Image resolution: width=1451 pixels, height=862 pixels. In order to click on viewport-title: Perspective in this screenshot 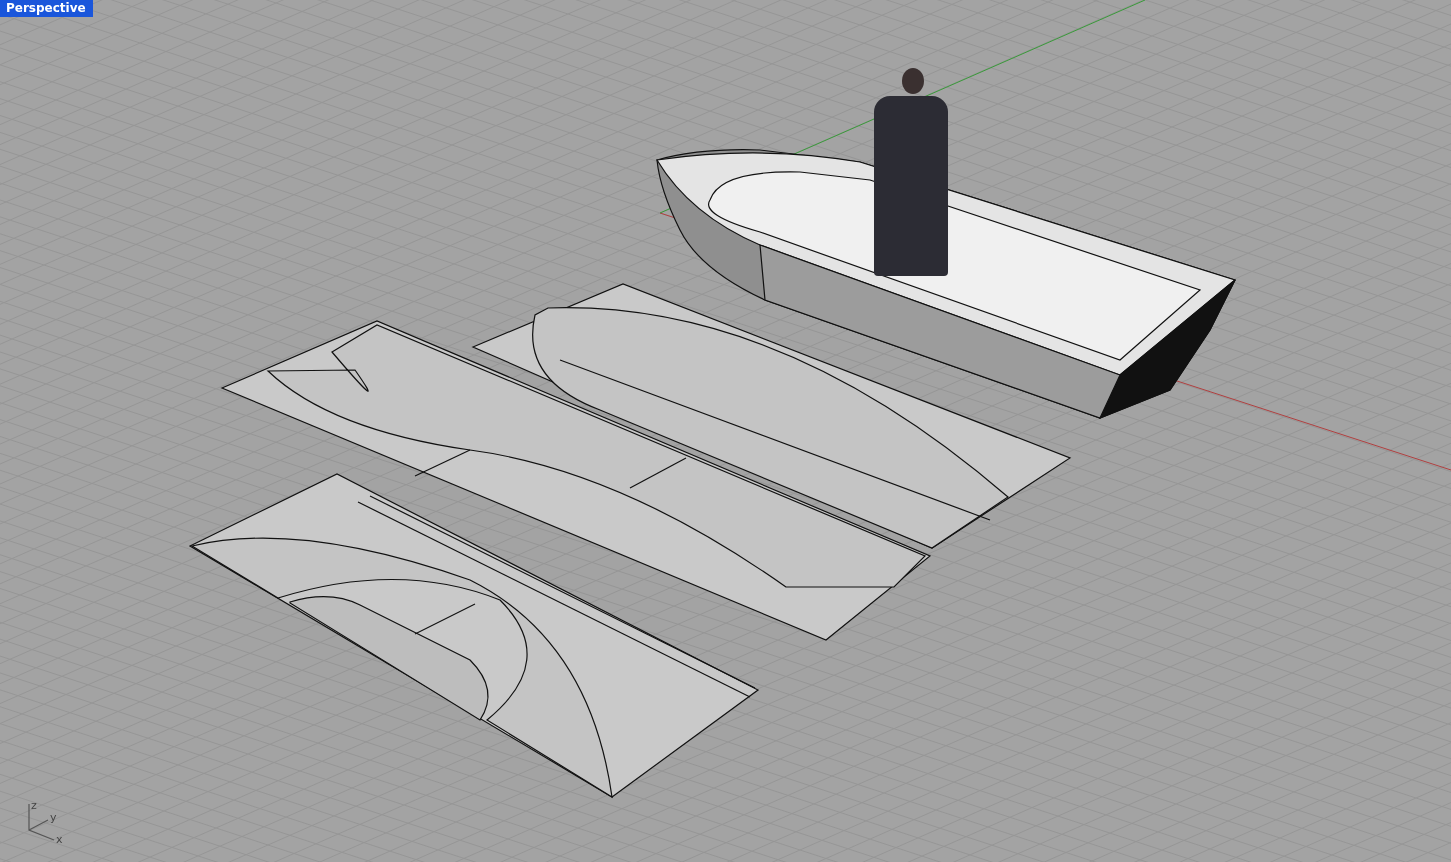, I will do `click(46, 8)`.